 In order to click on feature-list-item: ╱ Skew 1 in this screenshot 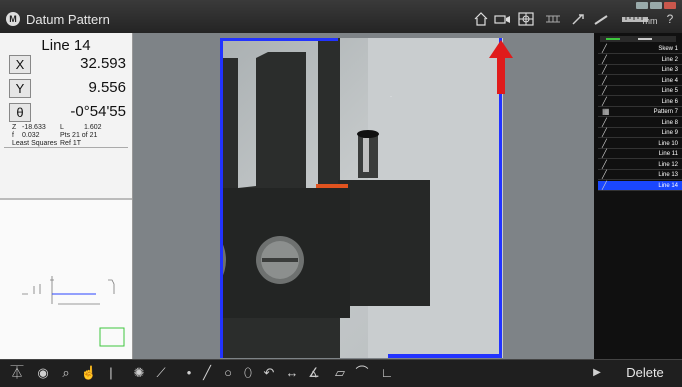, I will do `click(640, 49)`.